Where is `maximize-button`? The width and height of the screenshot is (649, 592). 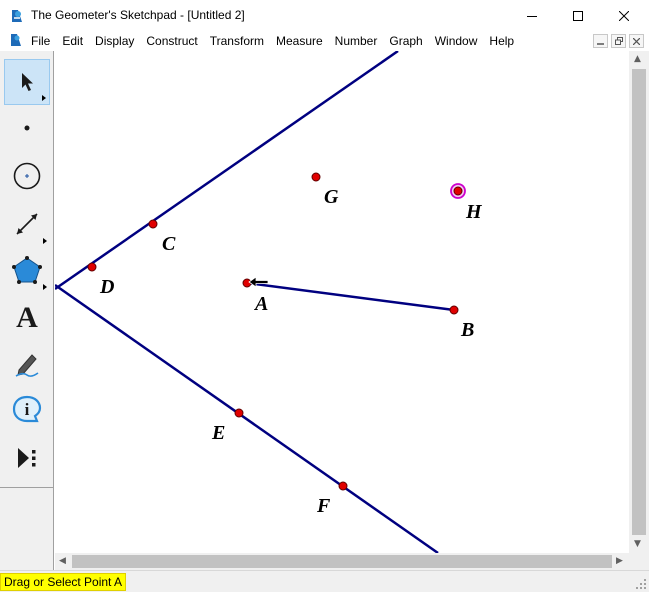 maximize-button is located at coordinates (578, 15).